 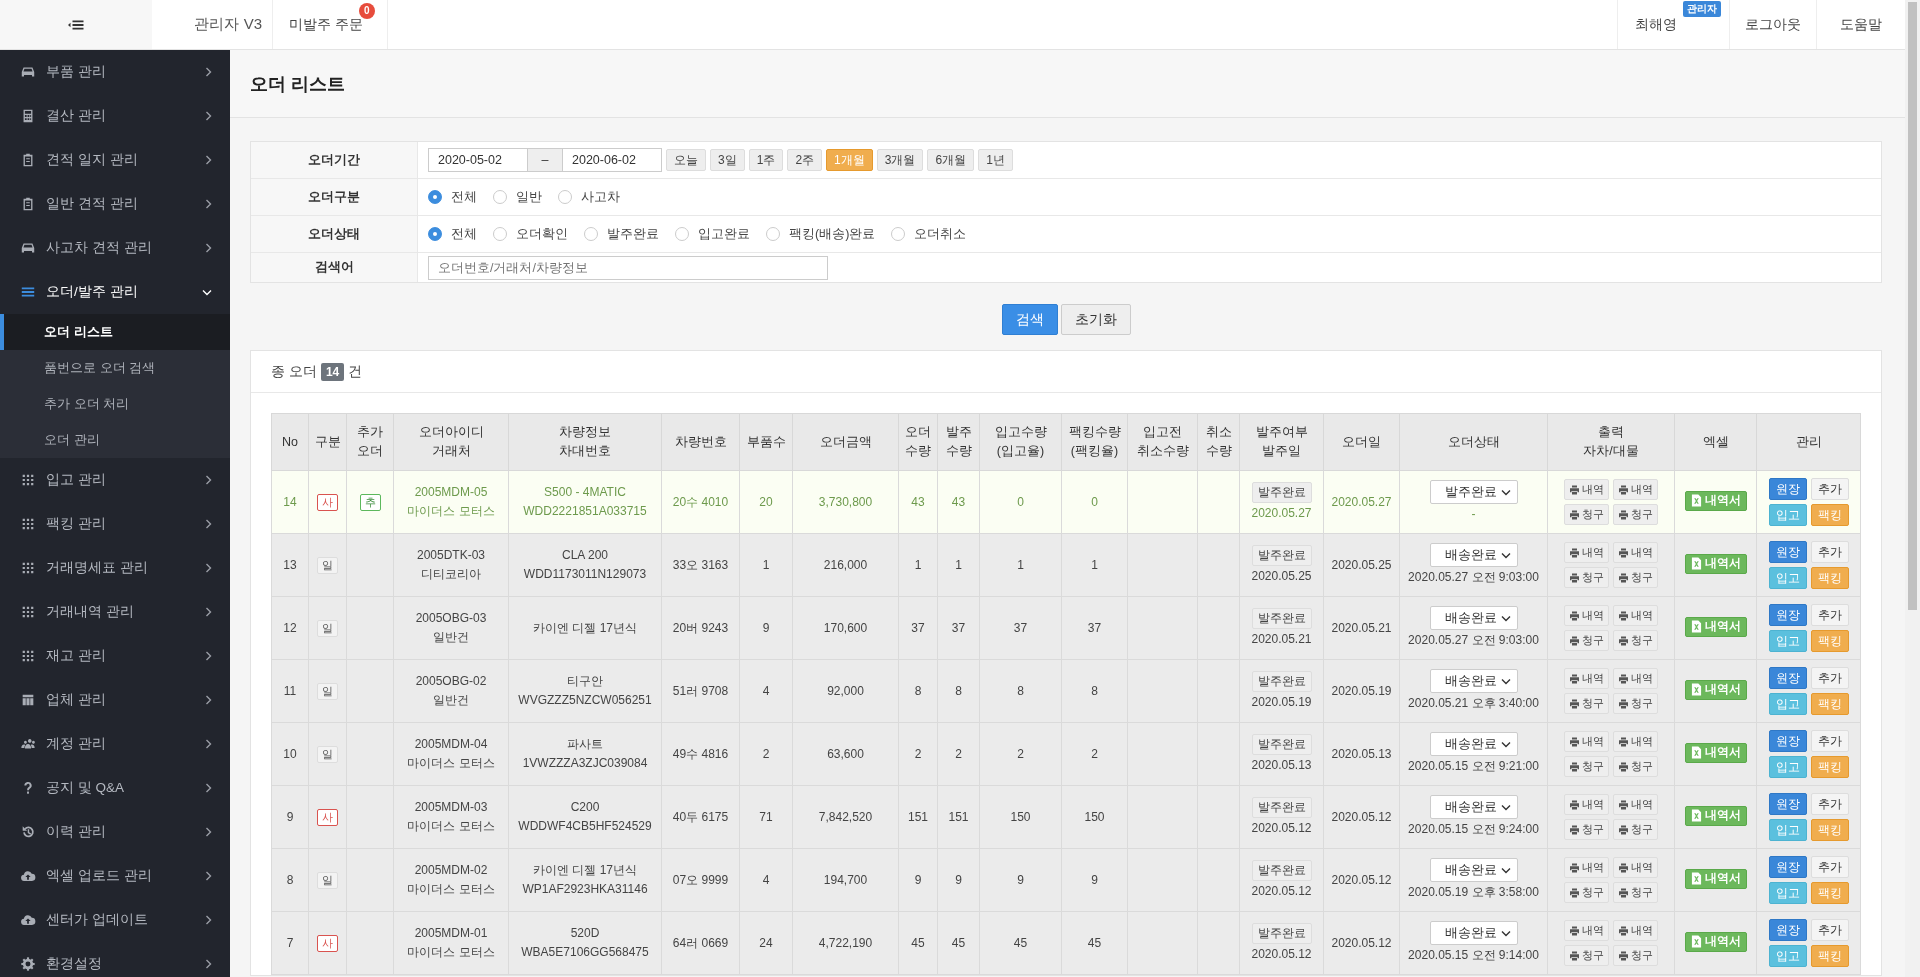 I want to click on radio-option: 일반, so click(x=517, y=197).